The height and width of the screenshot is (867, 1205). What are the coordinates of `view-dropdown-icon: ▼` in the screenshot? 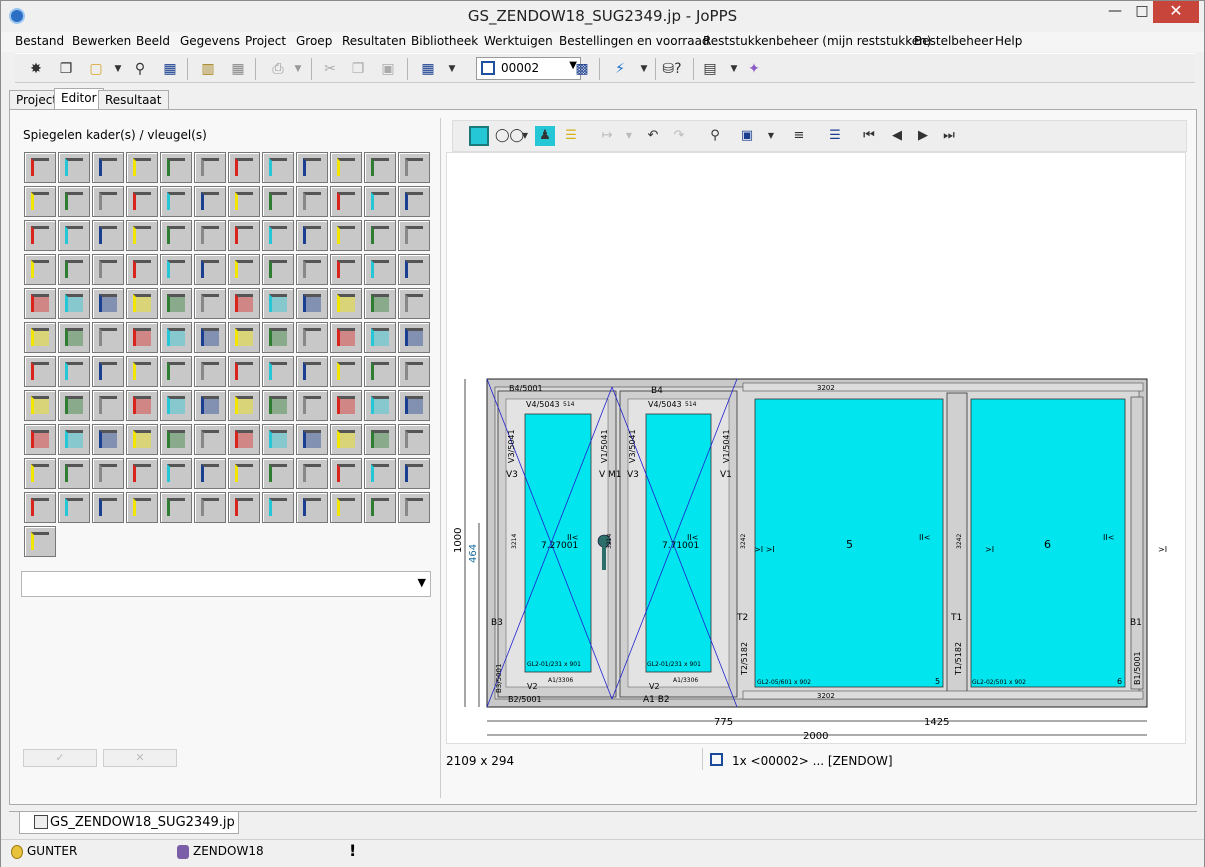 It's located at (771, 136).